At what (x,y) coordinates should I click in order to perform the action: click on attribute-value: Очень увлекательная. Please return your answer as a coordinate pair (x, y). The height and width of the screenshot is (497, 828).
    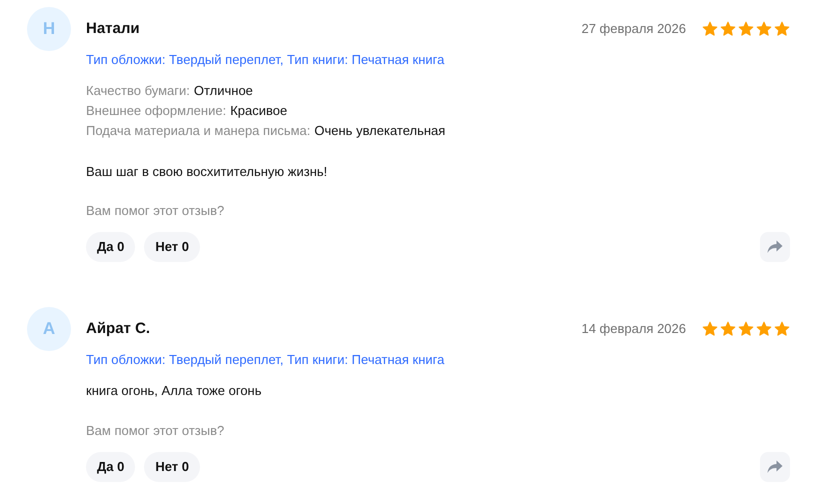
    Looking at the image, I should click on (380, 131).